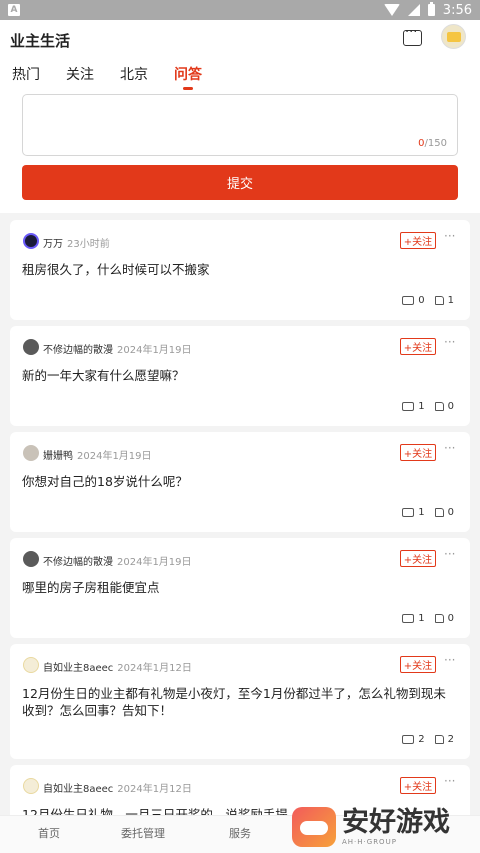 The height and width of the screenshot is (853, 480). What do you see at coordinates (421, 300) in the screenshot?
I see `comment-count: 0` at bounding box center [421, 300].